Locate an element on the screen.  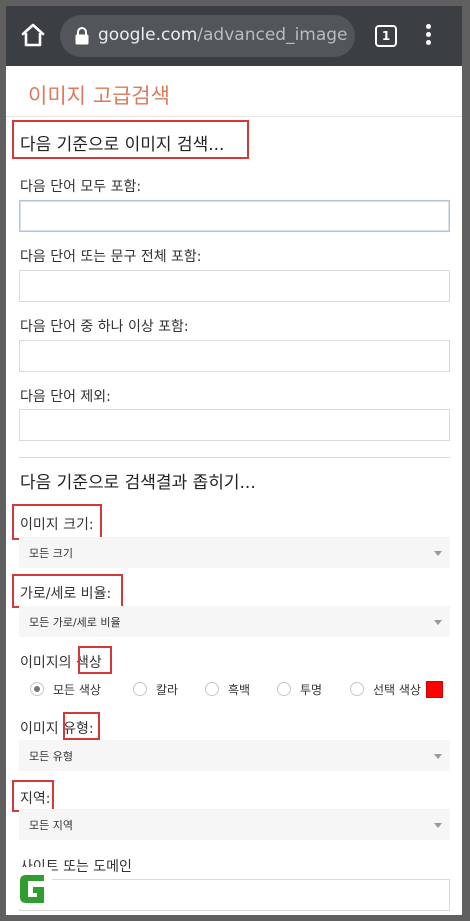
exact-phrase-label: 다음 단어 또는 문구 전체 포함: is located at coordinates (111, 257).